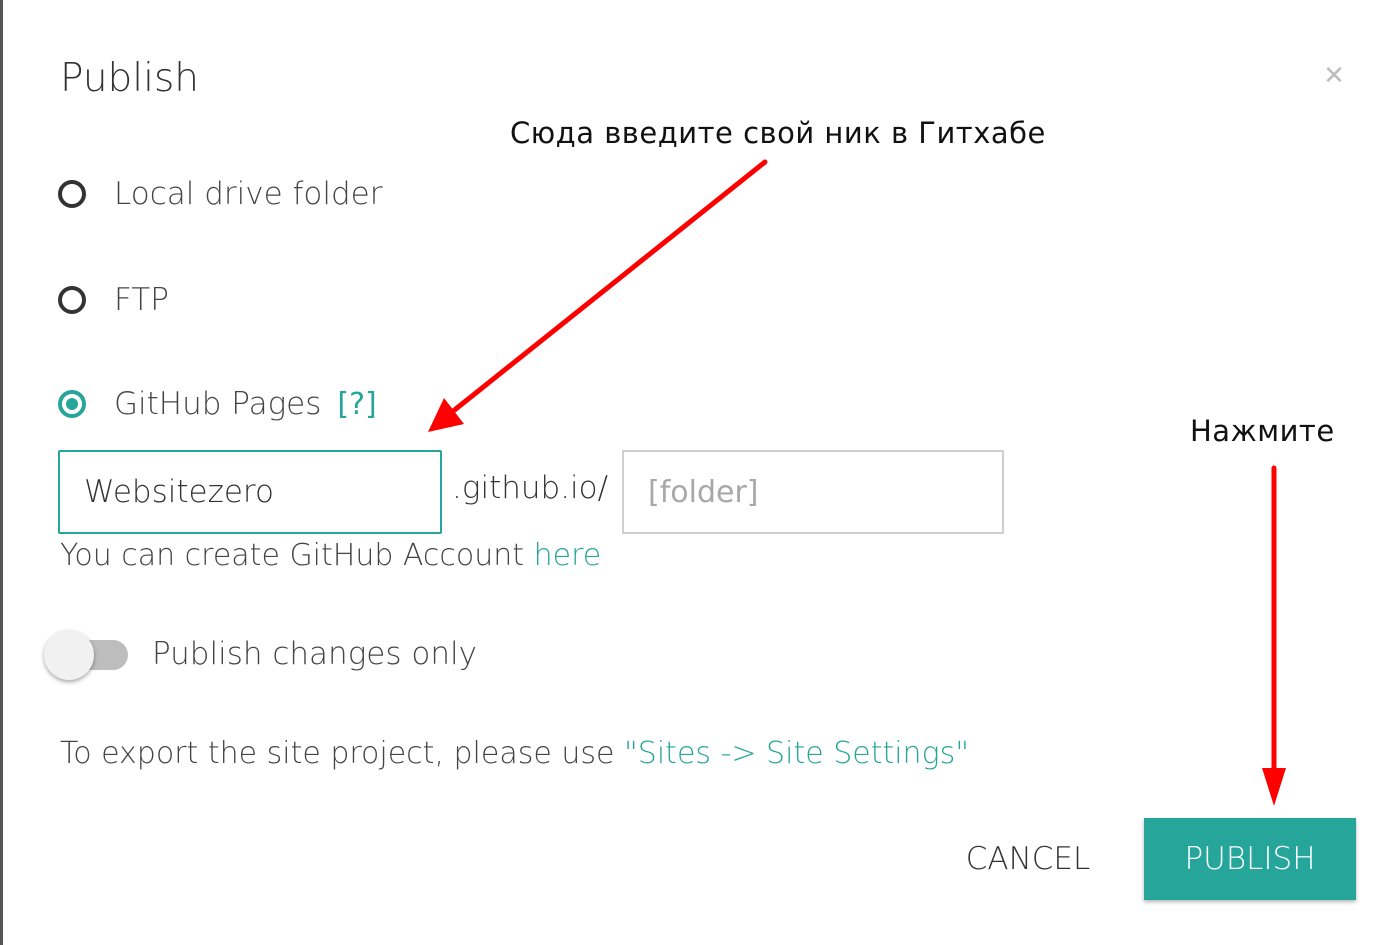 This screenshot has height=945, width=1400. I want to click on publish-button: PUBLISH, so click(1250, 859).